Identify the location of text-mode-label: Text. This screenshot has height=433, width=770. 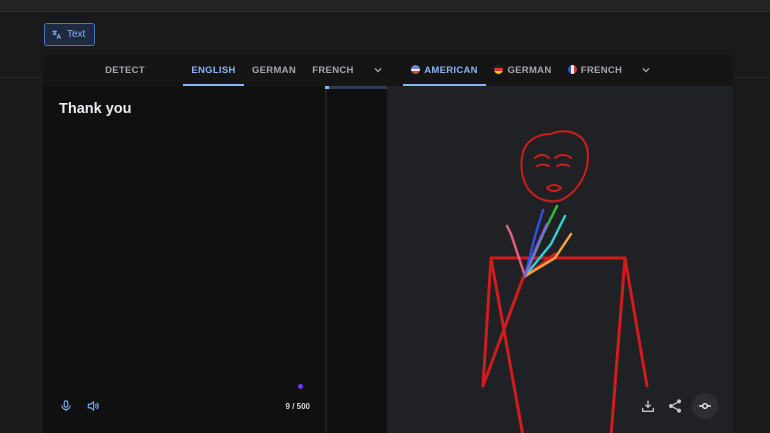
(76, 34).